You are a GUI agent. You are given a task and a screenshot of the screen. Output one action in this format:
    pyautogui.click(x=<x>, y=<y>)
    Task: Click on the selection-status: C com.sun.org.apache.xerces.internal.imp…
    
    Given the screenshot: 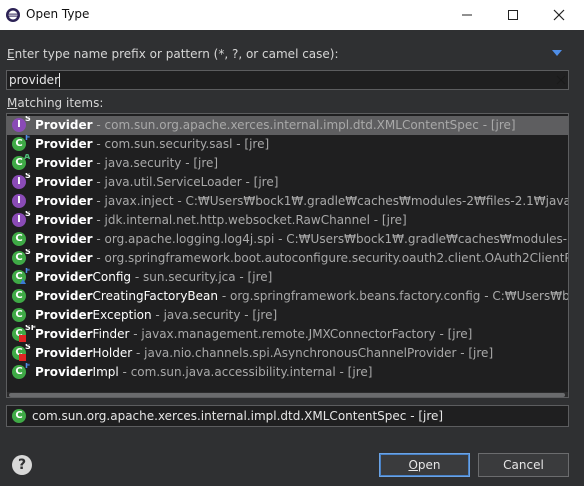 What is the action you would take?
    pyautogui.click(x=287, y=416)
    